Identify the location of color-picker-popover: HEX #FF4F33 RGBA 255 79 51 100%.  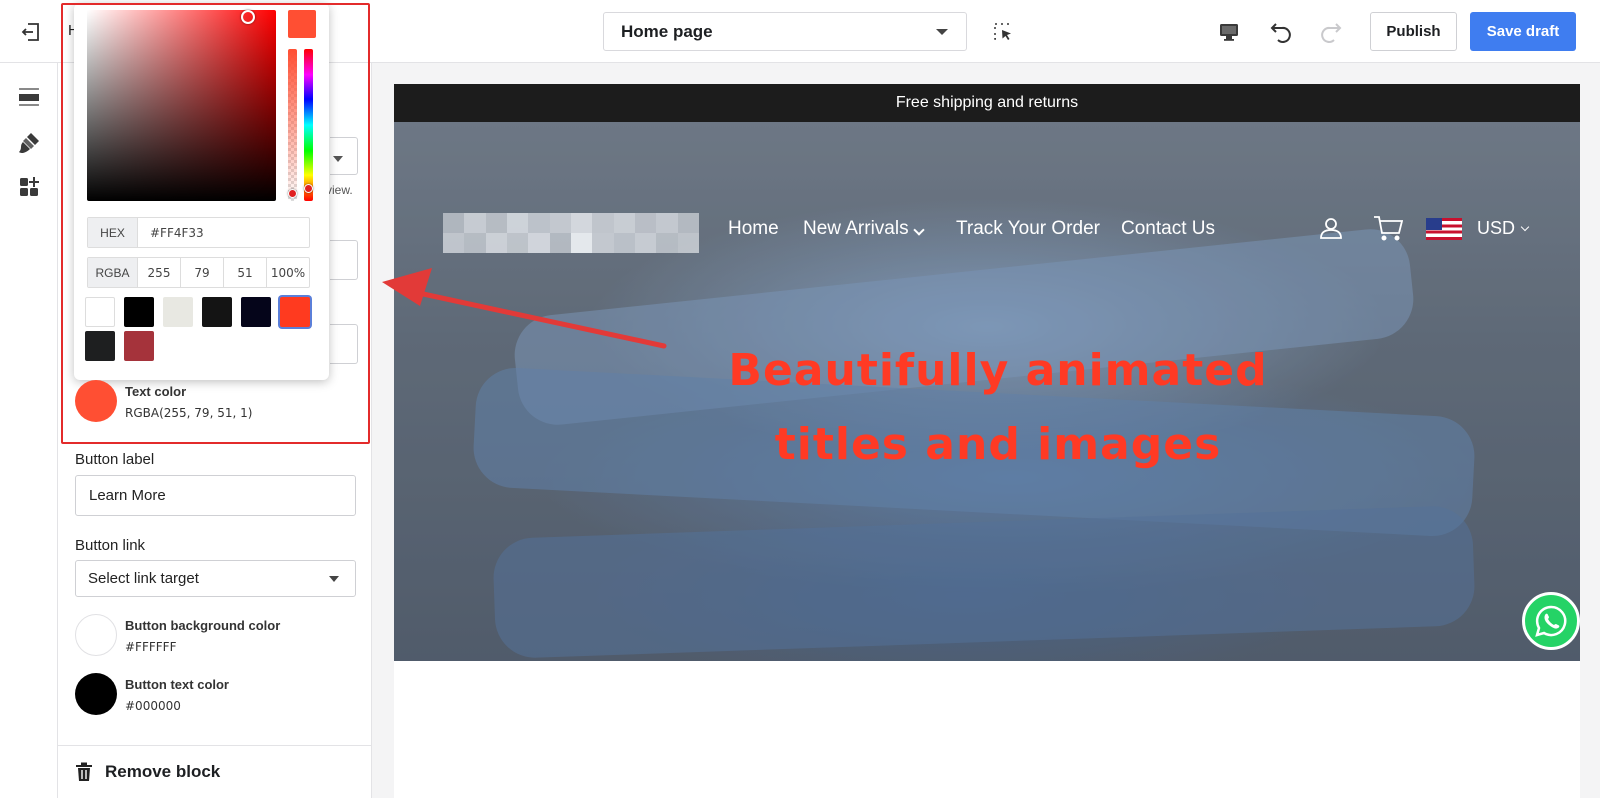
(201, 191).